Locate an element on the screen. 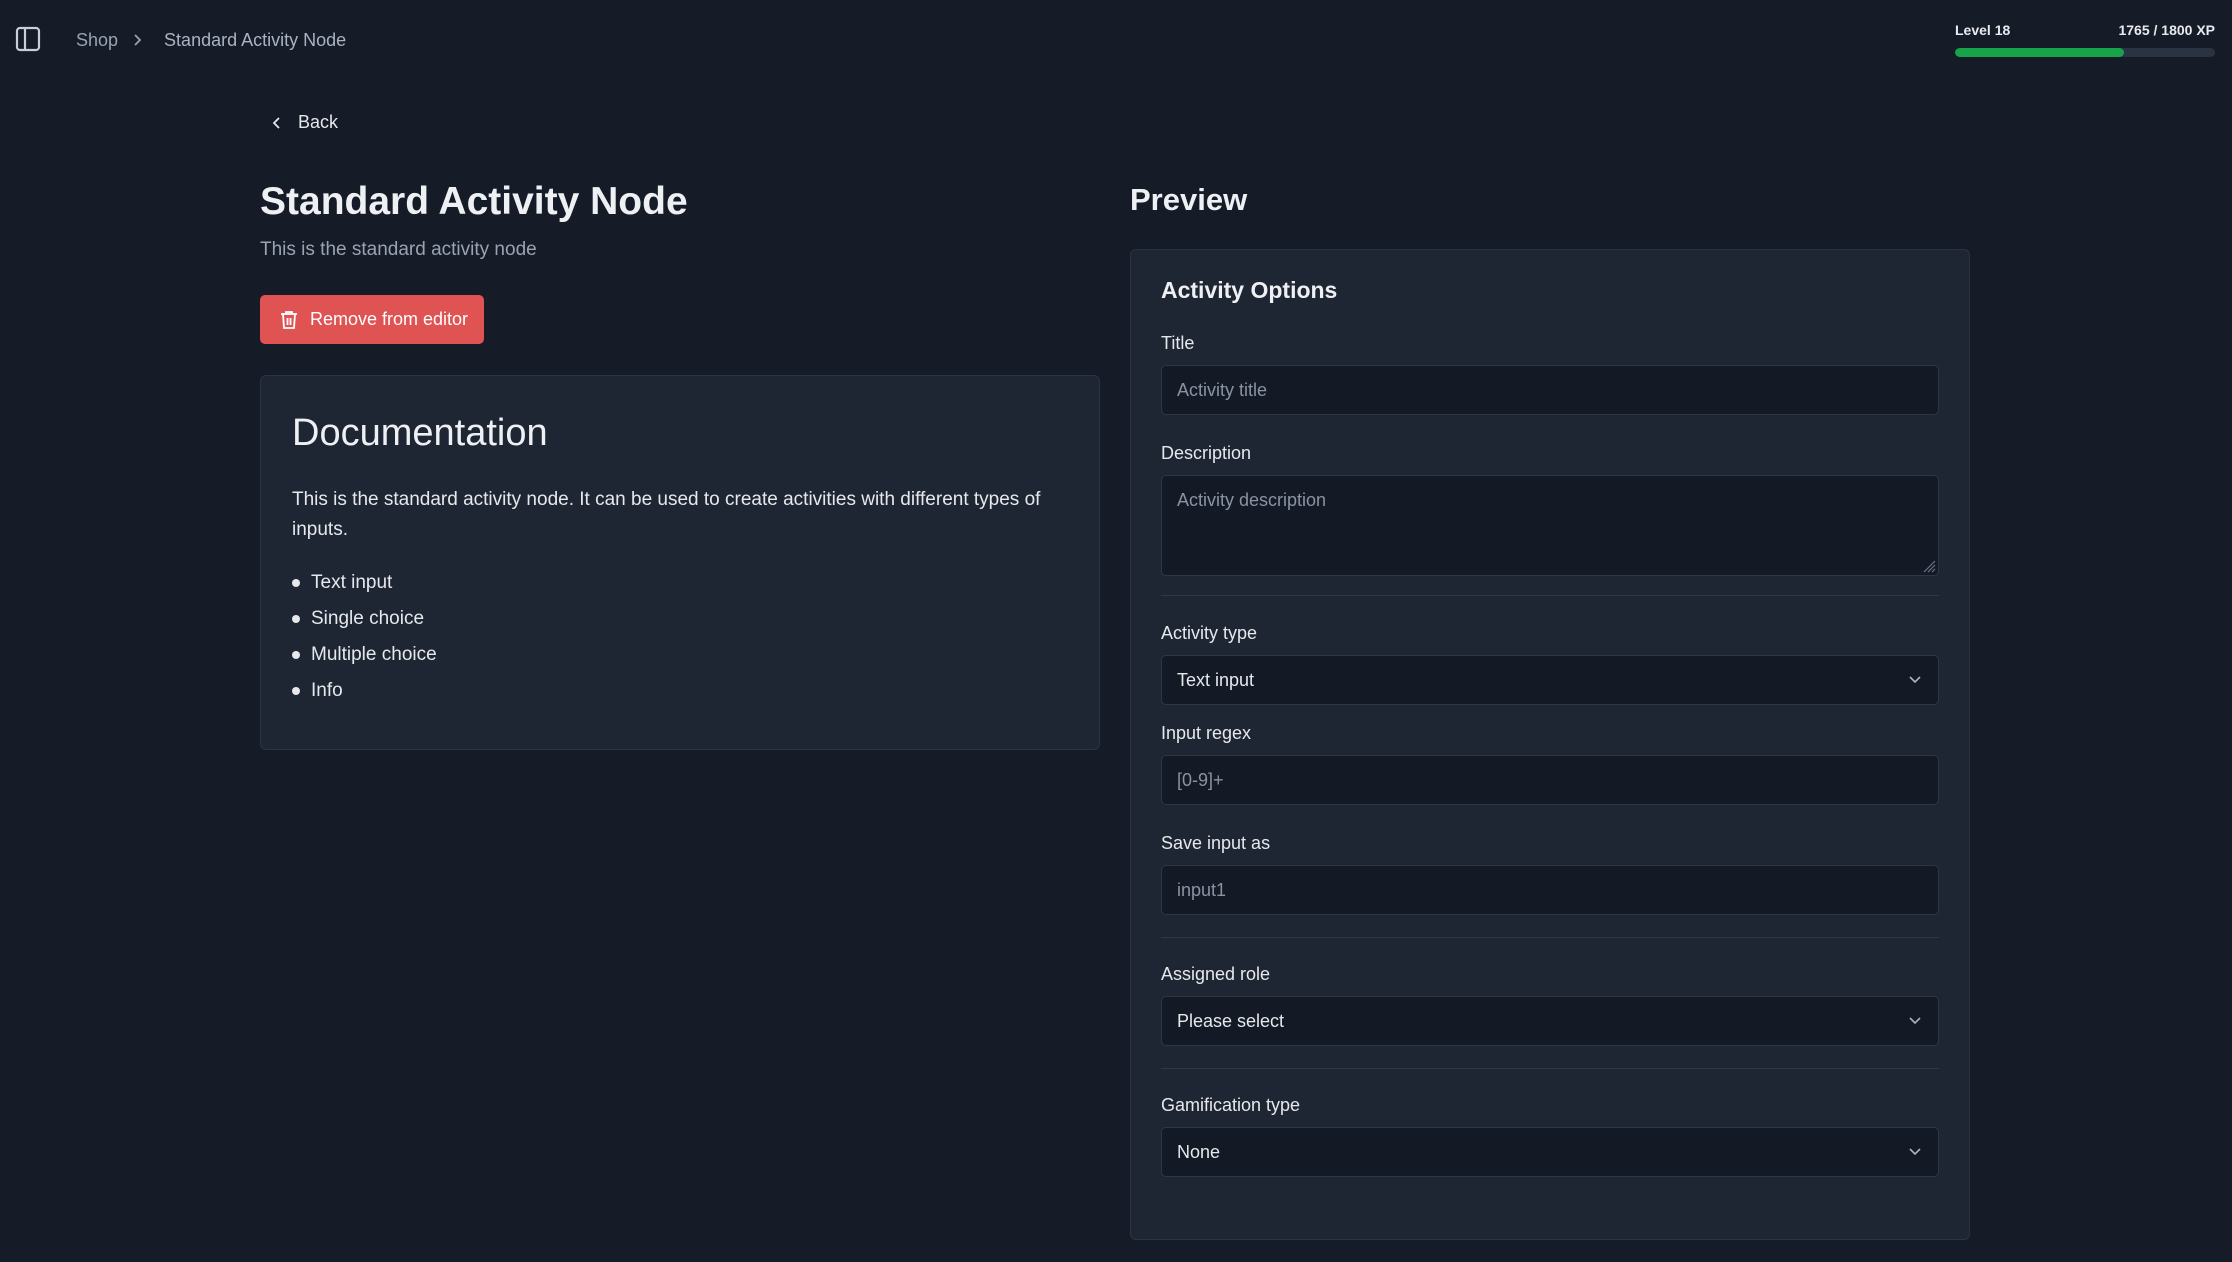 The height and width of the screenshot is (1262, 2232). resize-handle-icon is located at coordinates (1929, 566).